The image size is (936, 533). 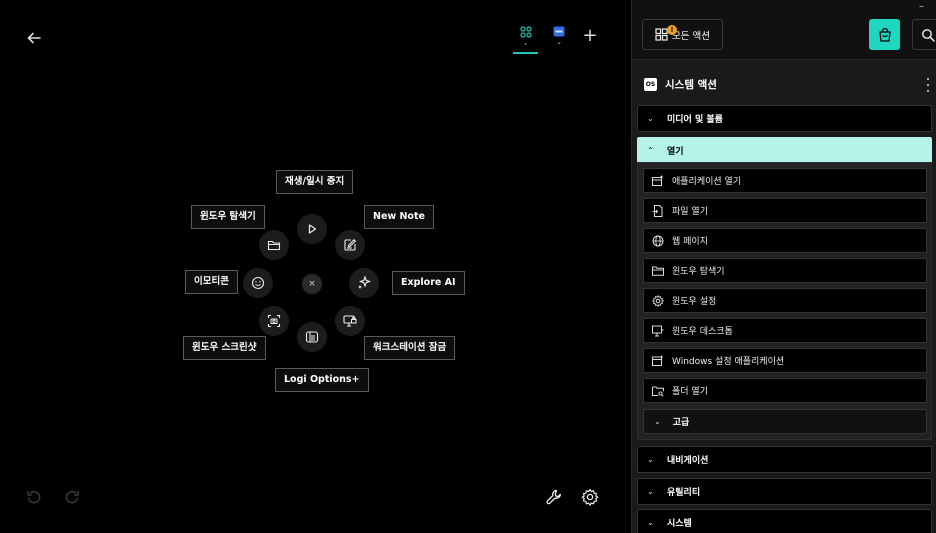 I want to click on gear-icon, so click(x=658, y=300).